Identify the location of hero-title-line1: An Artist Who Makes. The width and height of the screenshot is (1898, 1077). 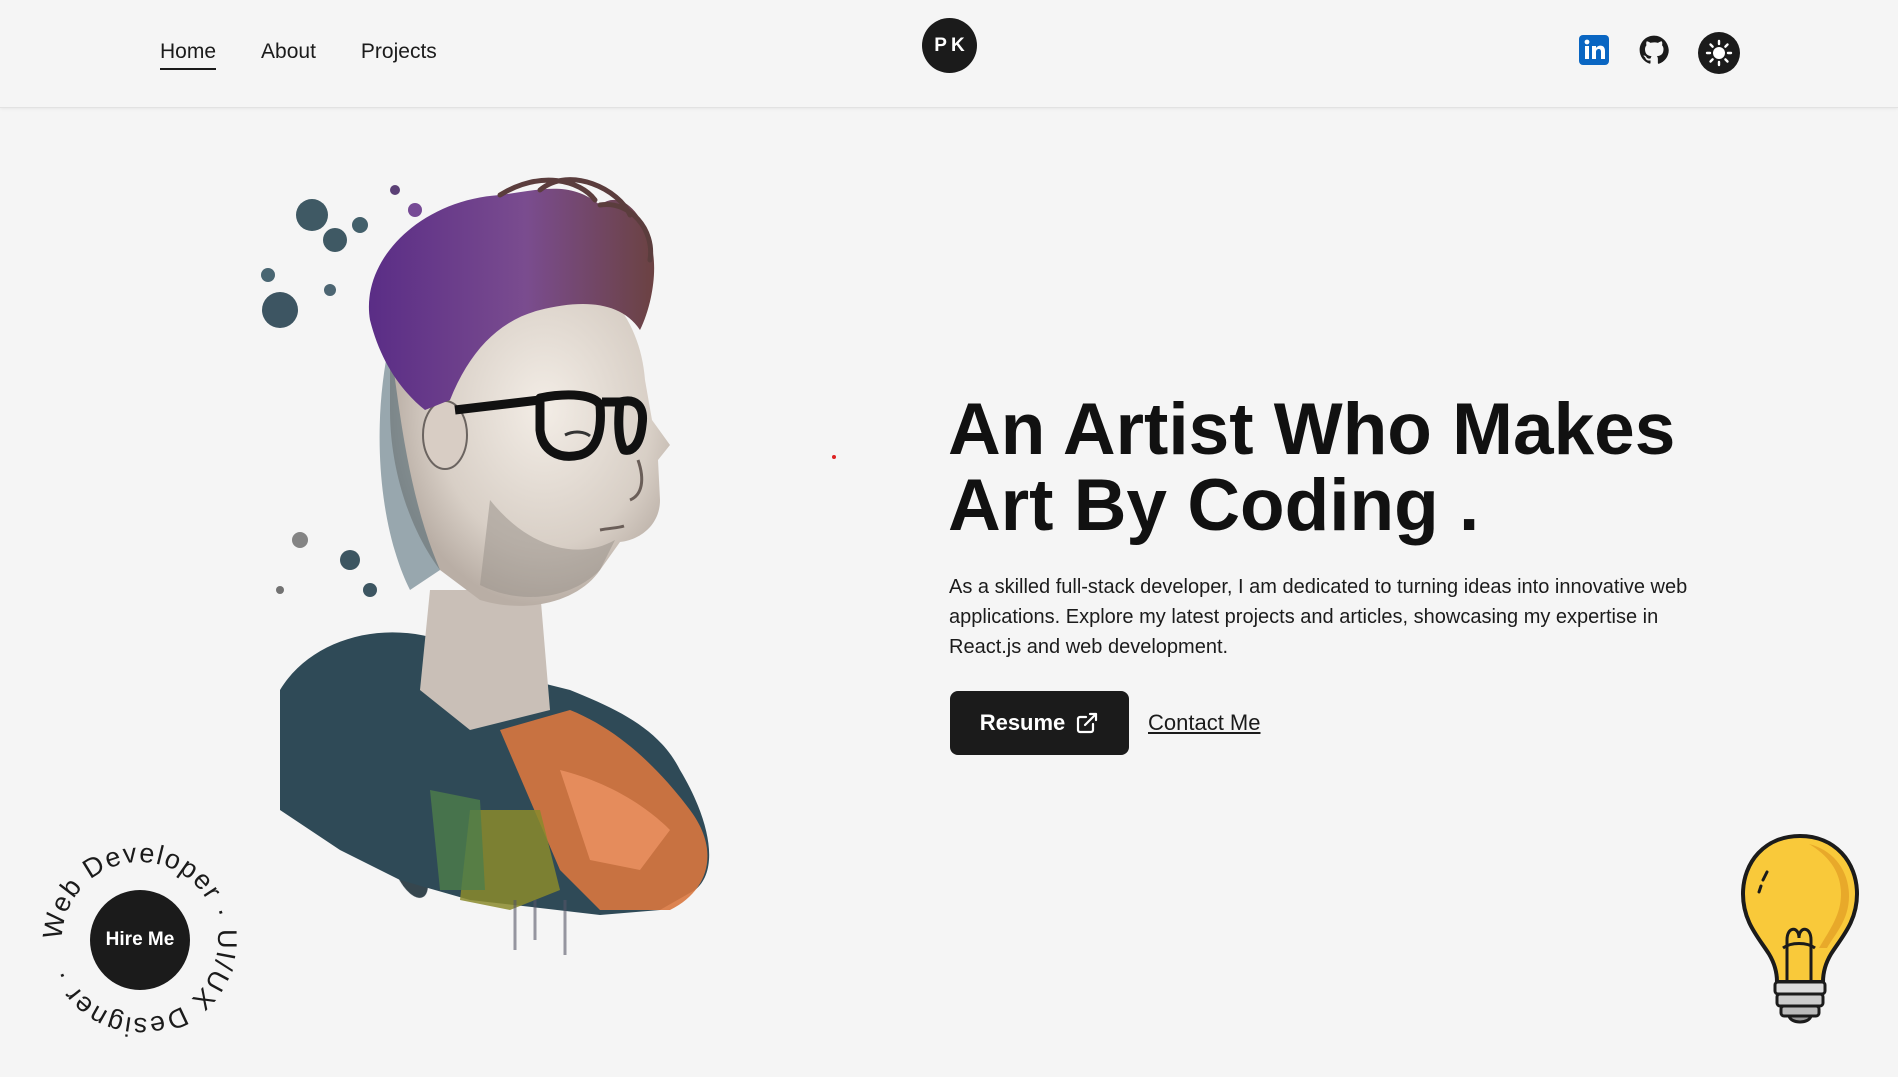
(1312, 429).